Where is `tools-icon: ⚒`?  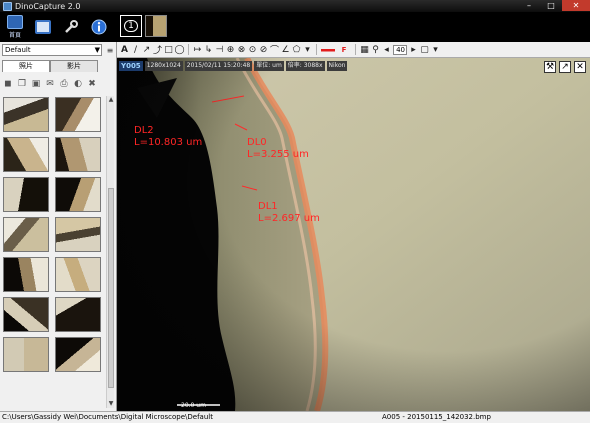
tools-icon: ⚒ is located at coordinates (550, 67).